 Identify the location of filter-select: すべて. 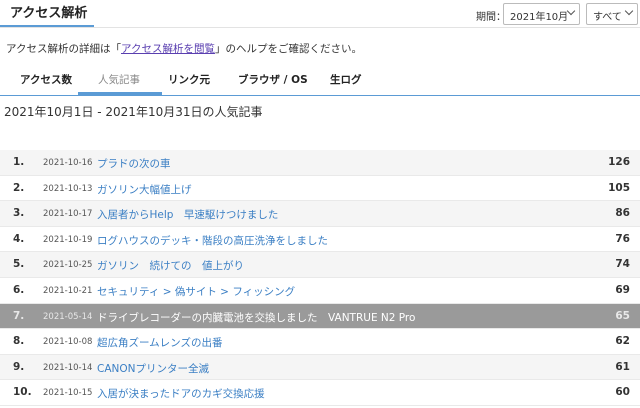
(612, 14).